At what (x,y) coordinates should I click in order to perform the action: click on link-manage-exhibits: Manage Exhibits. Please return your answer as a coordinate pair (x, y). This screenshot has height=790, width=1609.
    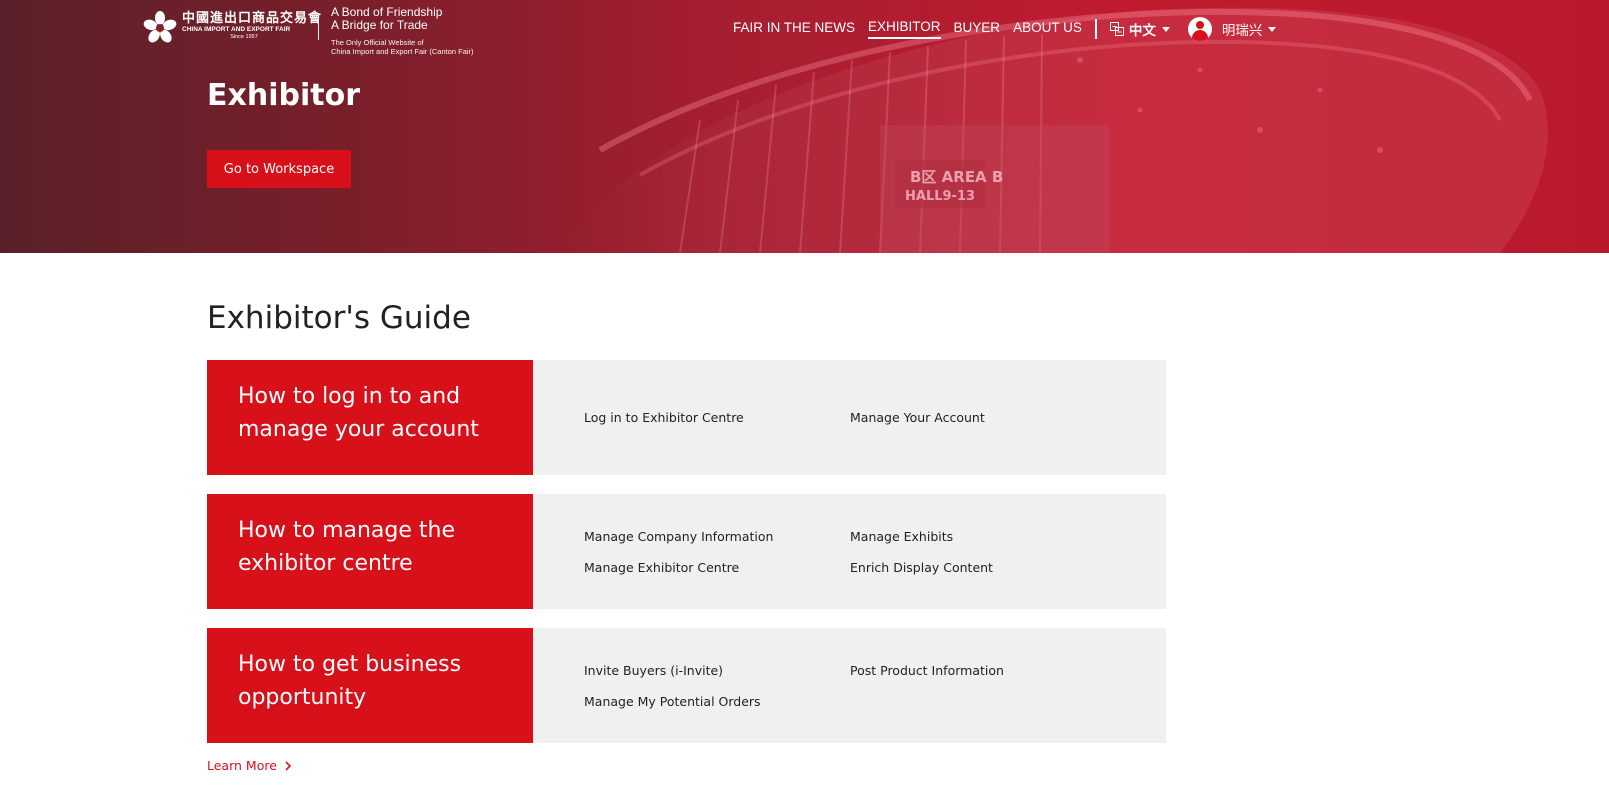
    Looking at the image, I should click on (983, 536).